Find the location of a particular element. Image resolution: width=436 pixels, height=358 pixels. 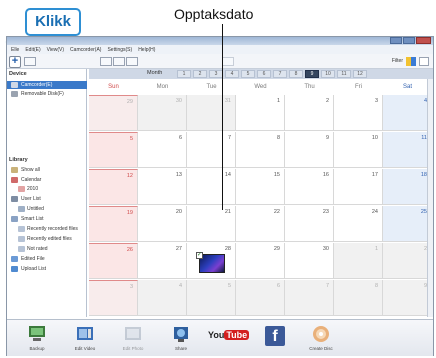

calendar-day-cell: 18 is located at coordinates (407, 187).